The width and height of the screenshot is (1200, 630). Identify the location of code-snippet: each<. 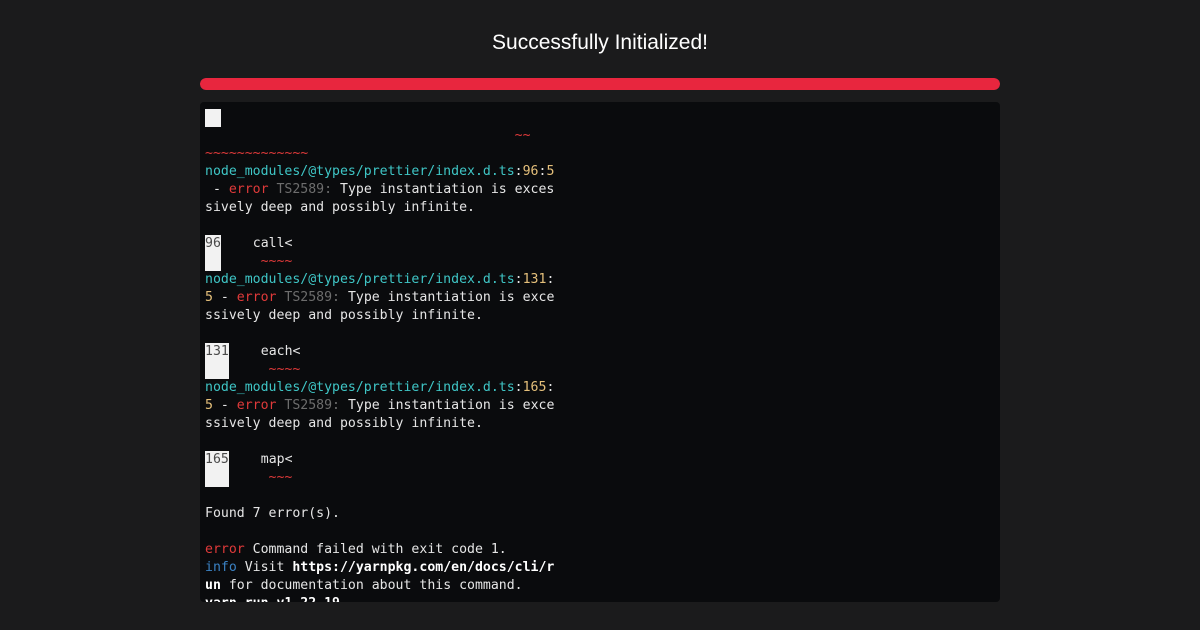
(265, 351).